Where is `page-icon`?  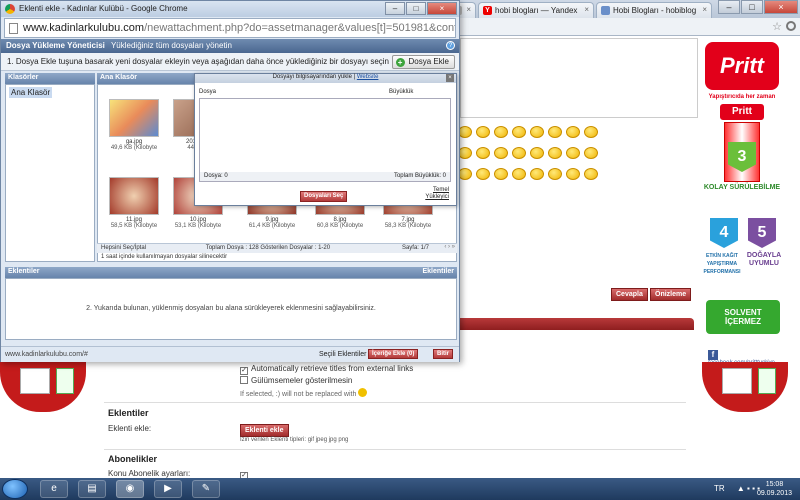 page-icon is located at coordinates (13, 28).